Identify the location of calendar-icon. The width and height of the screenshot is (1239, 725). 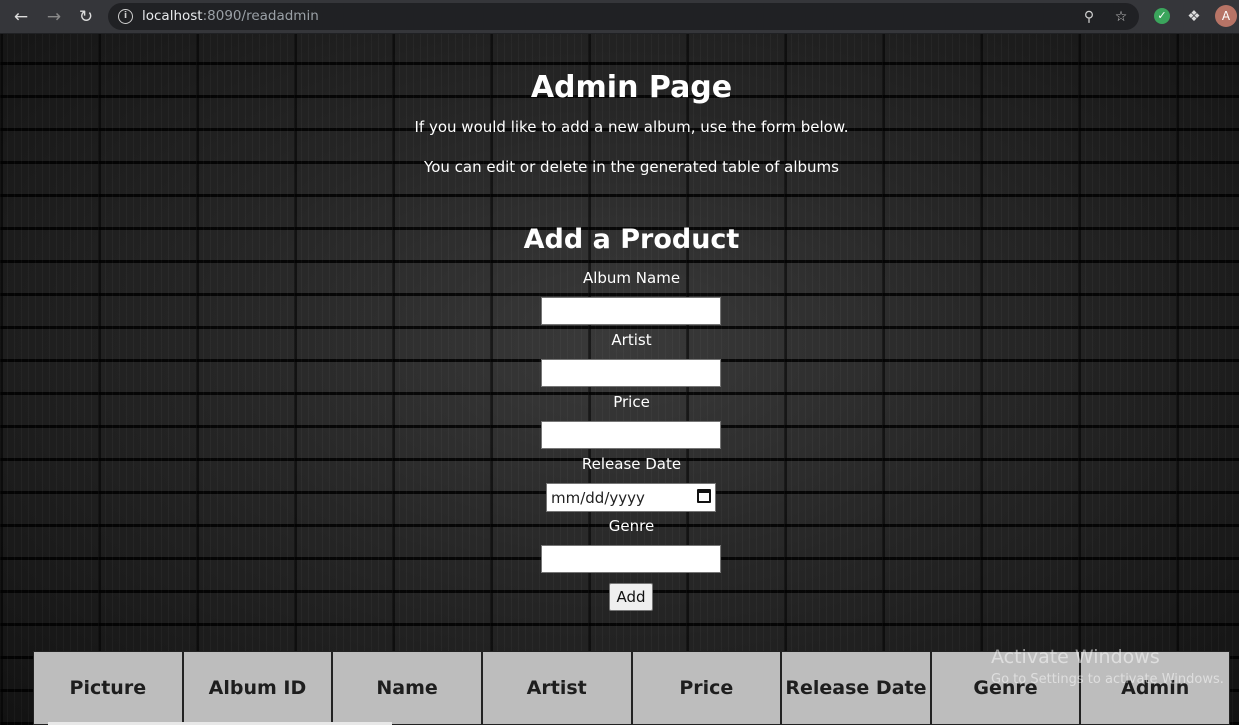
(704, 496).